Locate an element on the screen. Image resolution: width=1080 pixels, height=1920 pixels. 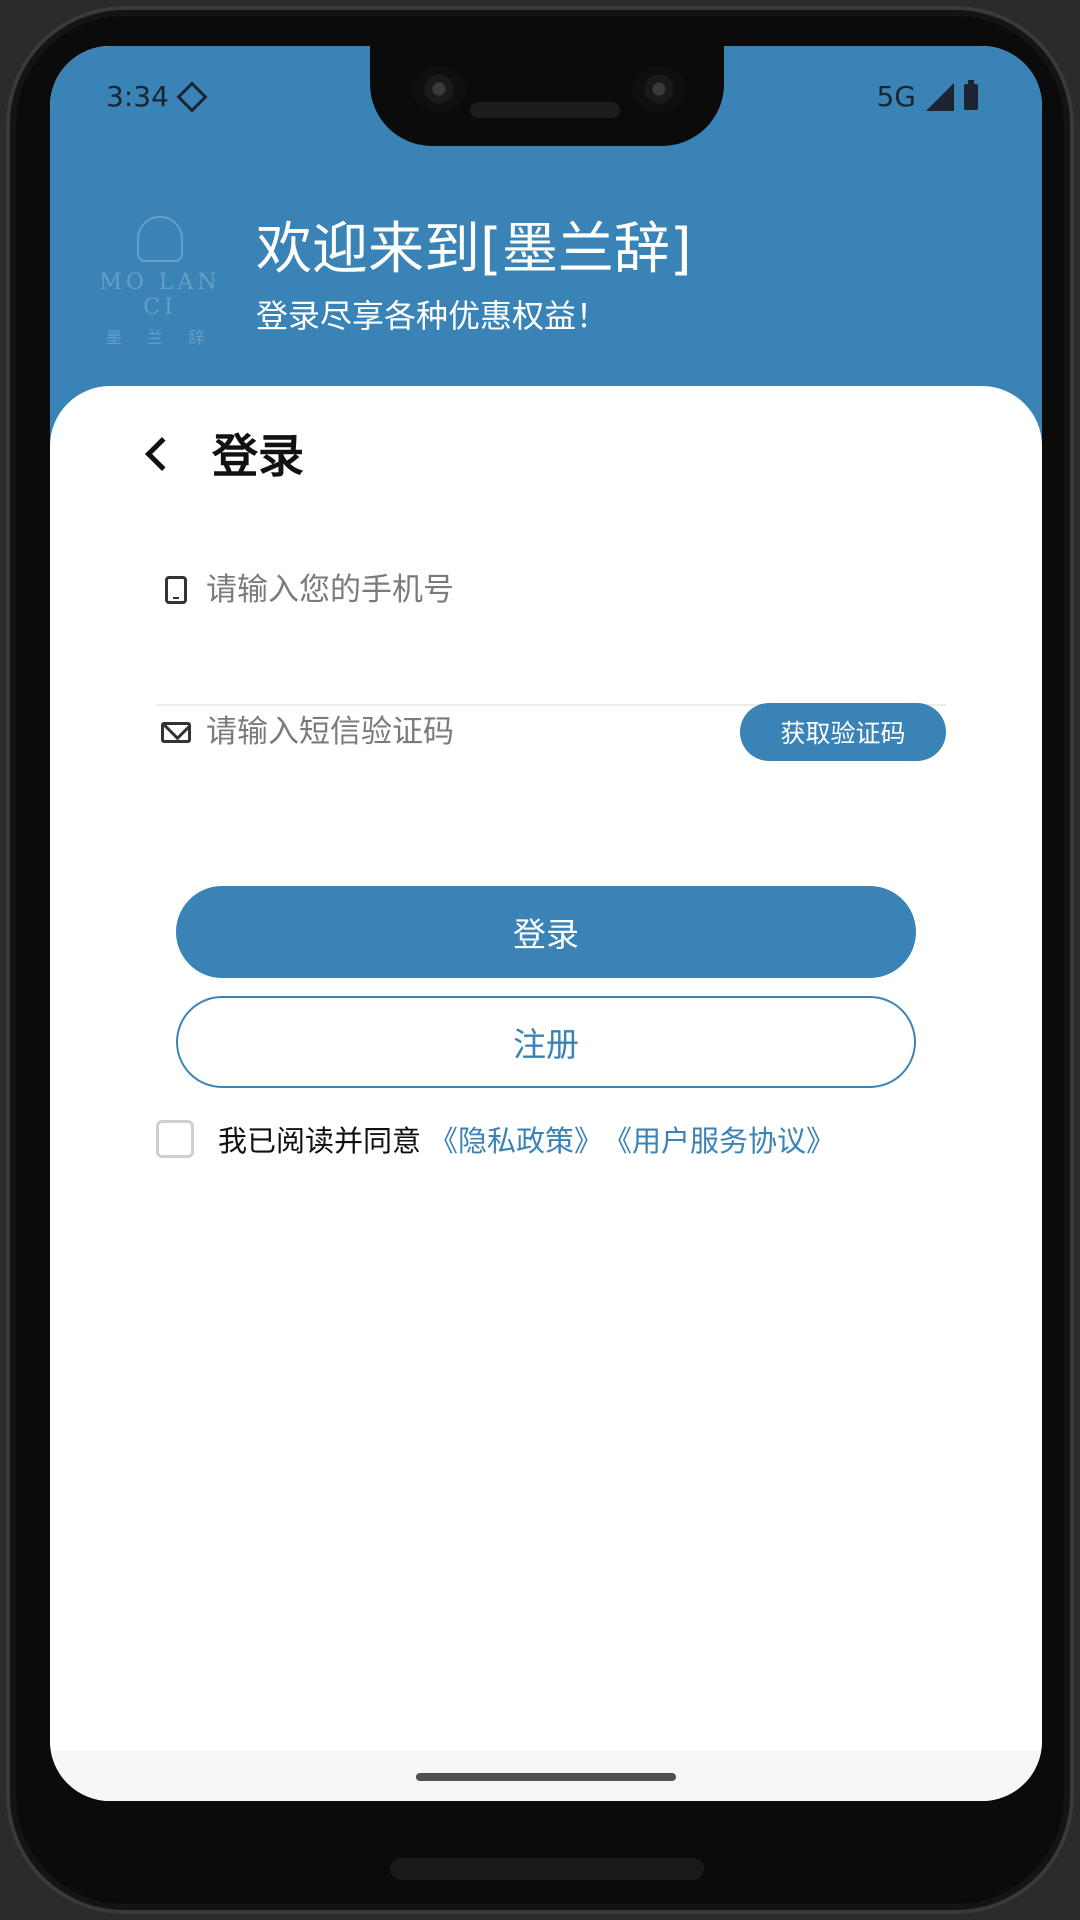
agreement-row: 我已阅读并同意 《隐私政策》 《用户服务协议》 is located at coordinates (495, 1139).